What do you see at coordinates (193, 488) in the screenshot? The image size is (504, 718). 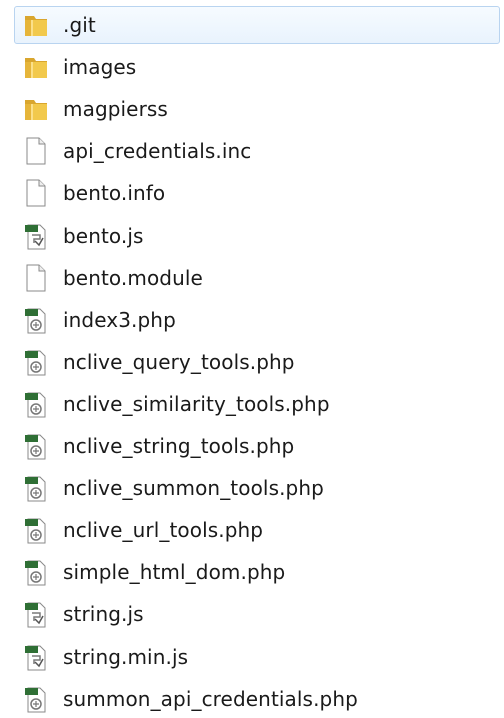 I see `file-name: nclive_summon_tools.php` at bounding box center [193, 488].